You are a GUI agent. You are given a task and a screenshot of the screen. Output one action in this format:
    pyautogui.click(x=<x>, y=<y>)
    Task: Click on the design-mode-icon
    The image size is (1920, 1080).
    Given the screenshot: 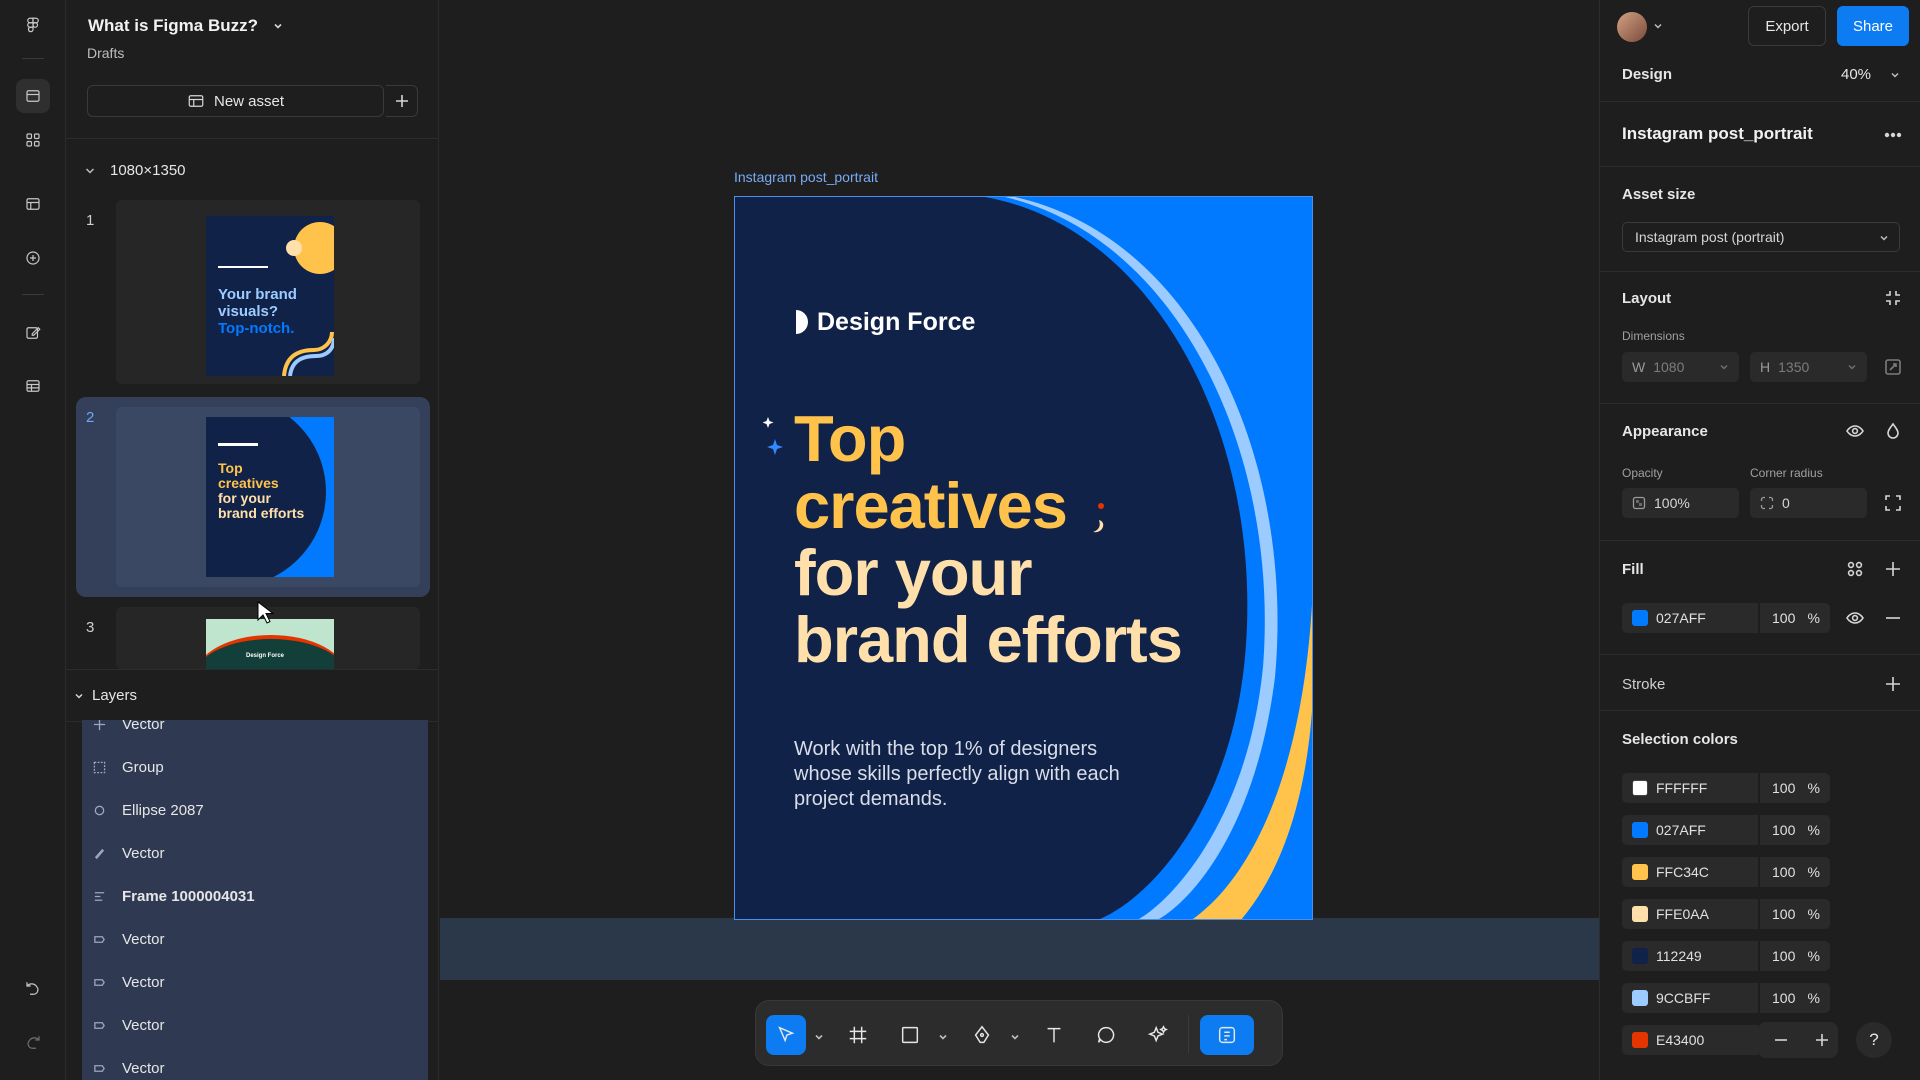 What is the action you would take?
    pyautogui.click(x=1227, y=1035)
    